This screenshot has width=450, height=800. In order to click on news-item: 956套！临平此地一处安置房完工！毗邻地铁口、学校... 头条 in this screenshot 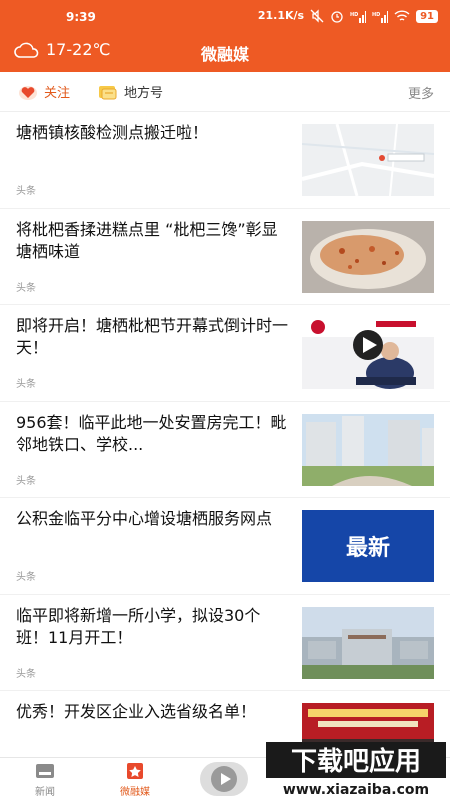, I will do `click(225, 450)`.